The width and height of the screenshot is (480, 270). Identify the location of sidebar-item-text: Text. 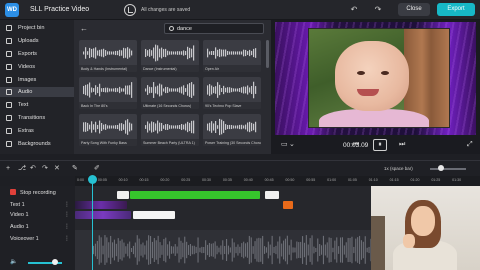
(37, 105).